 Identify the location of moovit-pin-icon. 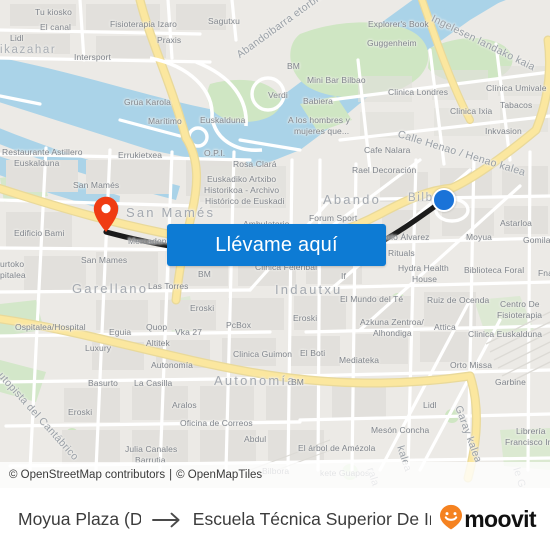
(451, 519).